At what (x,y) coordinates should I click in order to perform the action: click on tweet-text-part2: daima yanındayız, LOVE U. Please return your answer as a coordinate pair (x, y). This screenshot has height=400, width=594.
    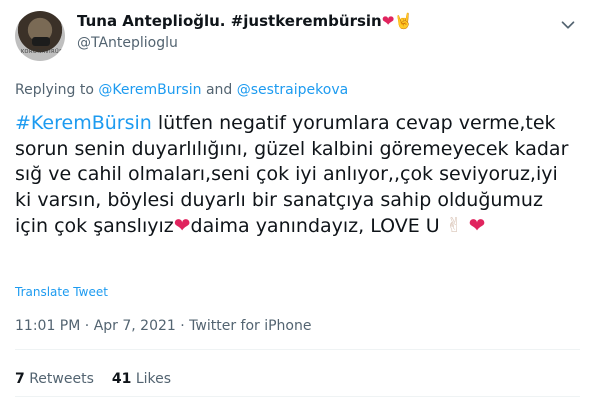
    Looking at the image, I should click on (315, 226).